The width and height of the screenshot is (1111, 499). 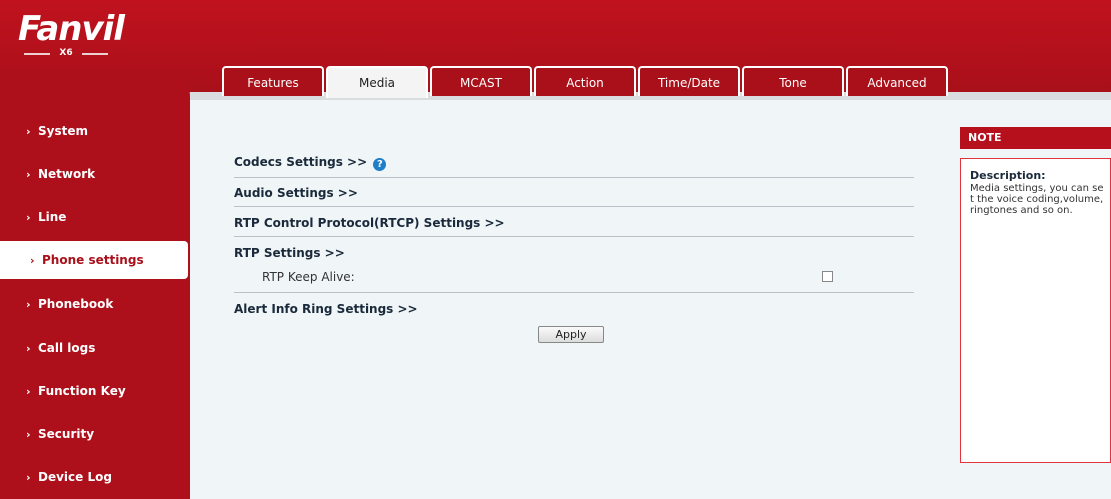 I want to click on sidebar-item-function-key: › Function Key, so click(x=94, y=391).